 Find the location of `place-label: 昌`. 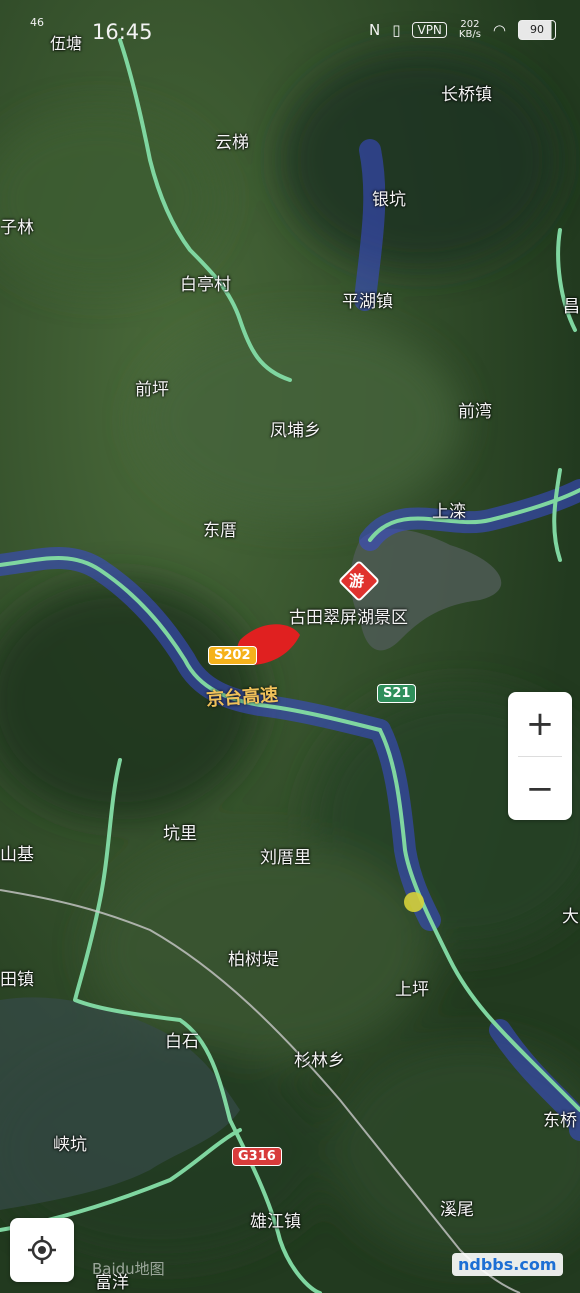

place-label: 昌 is located at coordinates (571, 304).